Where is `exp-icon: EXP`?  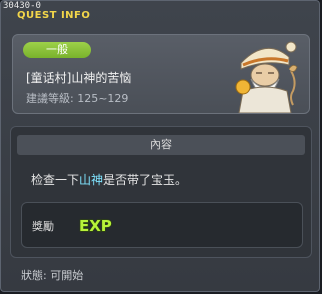 exp-icon: EXP is located at coordinates (95, 225).